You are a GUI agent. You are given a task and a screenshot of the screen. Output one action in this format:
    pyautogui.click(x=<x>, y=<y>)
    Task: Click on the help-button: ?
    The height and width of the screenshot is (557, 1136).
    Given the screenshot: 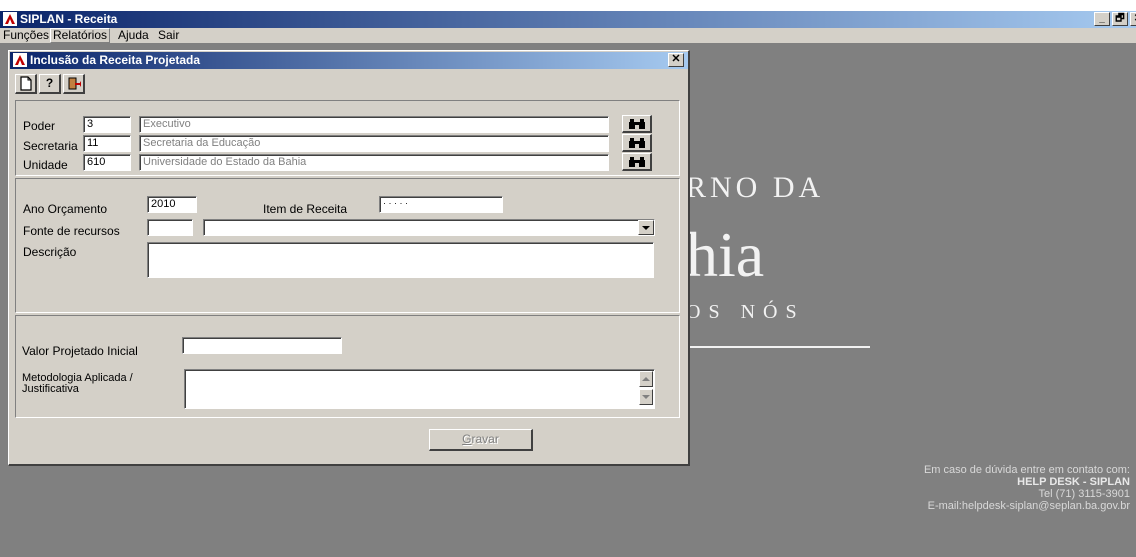 What is the action you would take?
    pyautogui.click(x=50, y=84)
    